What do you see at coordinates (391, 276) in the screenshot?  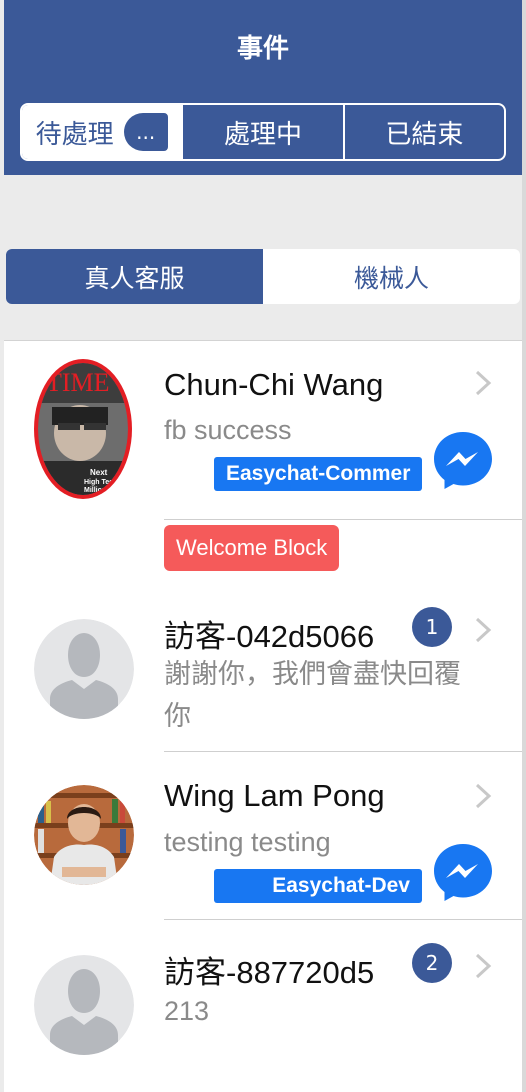 I see `toggle-bot: 機械人` at bounding box center [391, 276].